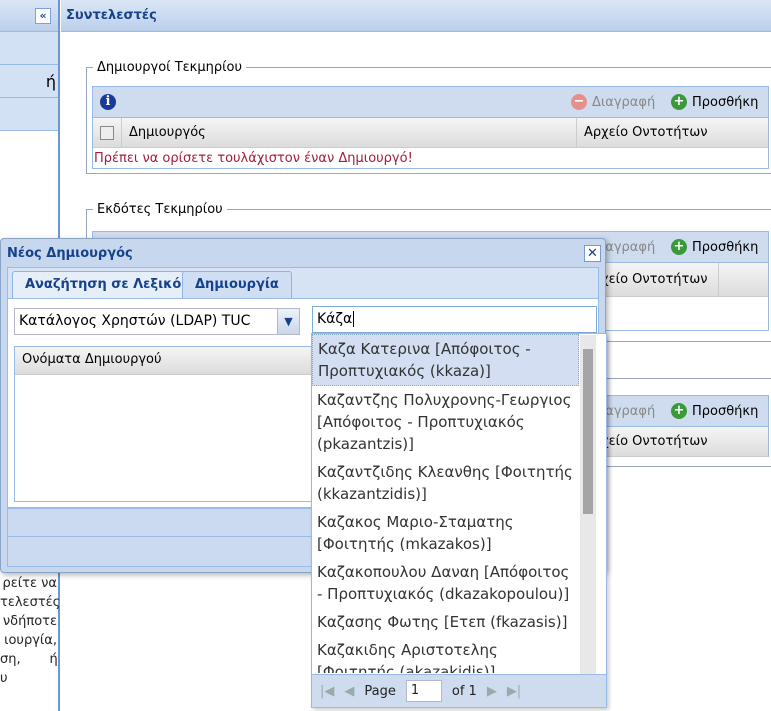 This screenshot has height=711, width=771. Describe the element at coordinates (416, 16) in the screenshot. I see `page-title: Συντελεστές` at that location.